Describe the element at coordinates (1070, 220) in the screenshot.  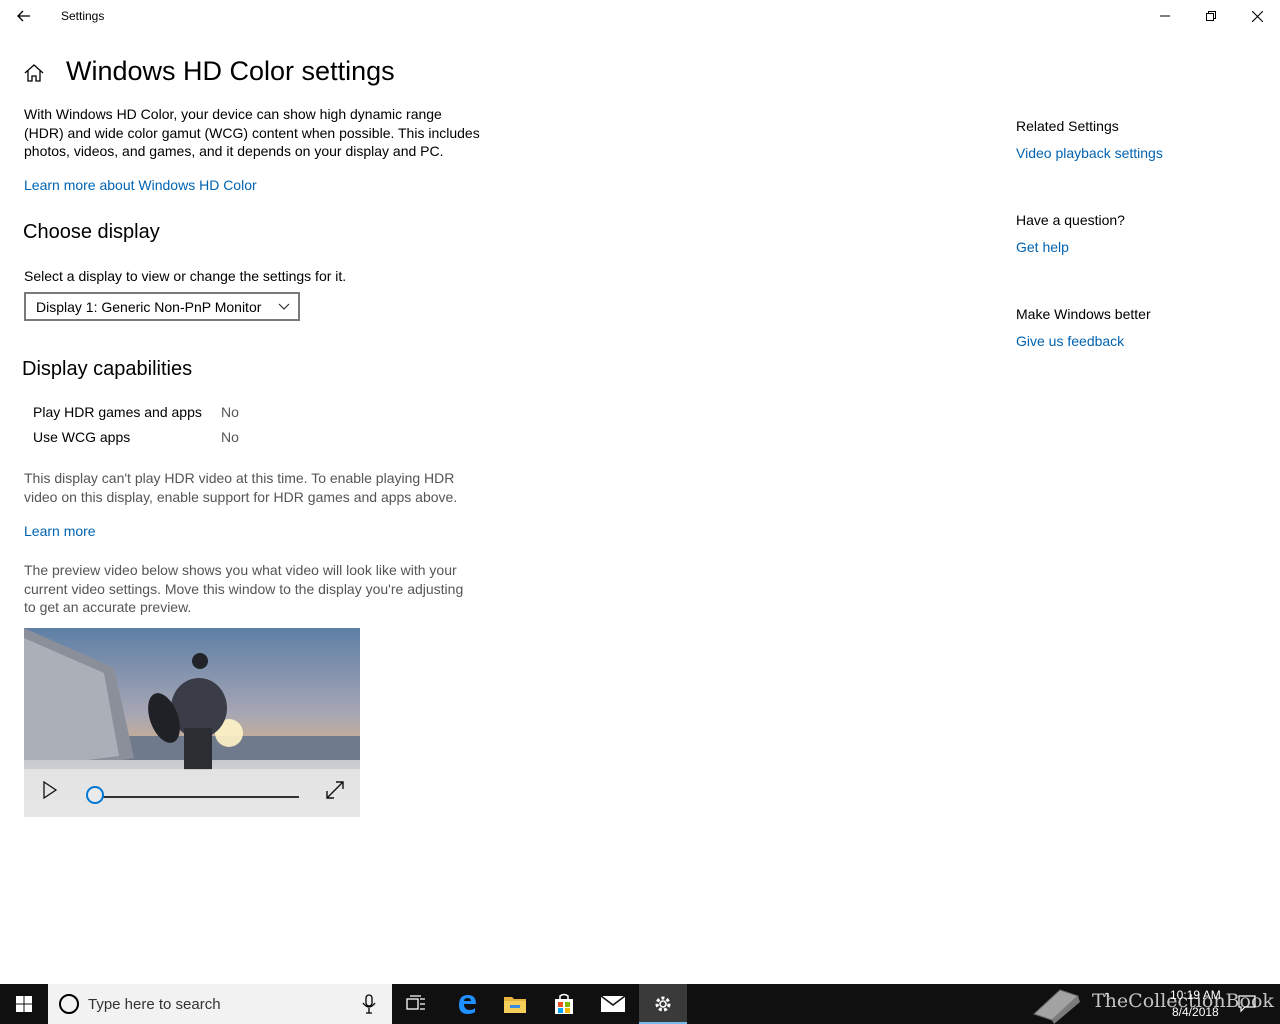
I see `have-a-question-heading: Have a question?` at that location.